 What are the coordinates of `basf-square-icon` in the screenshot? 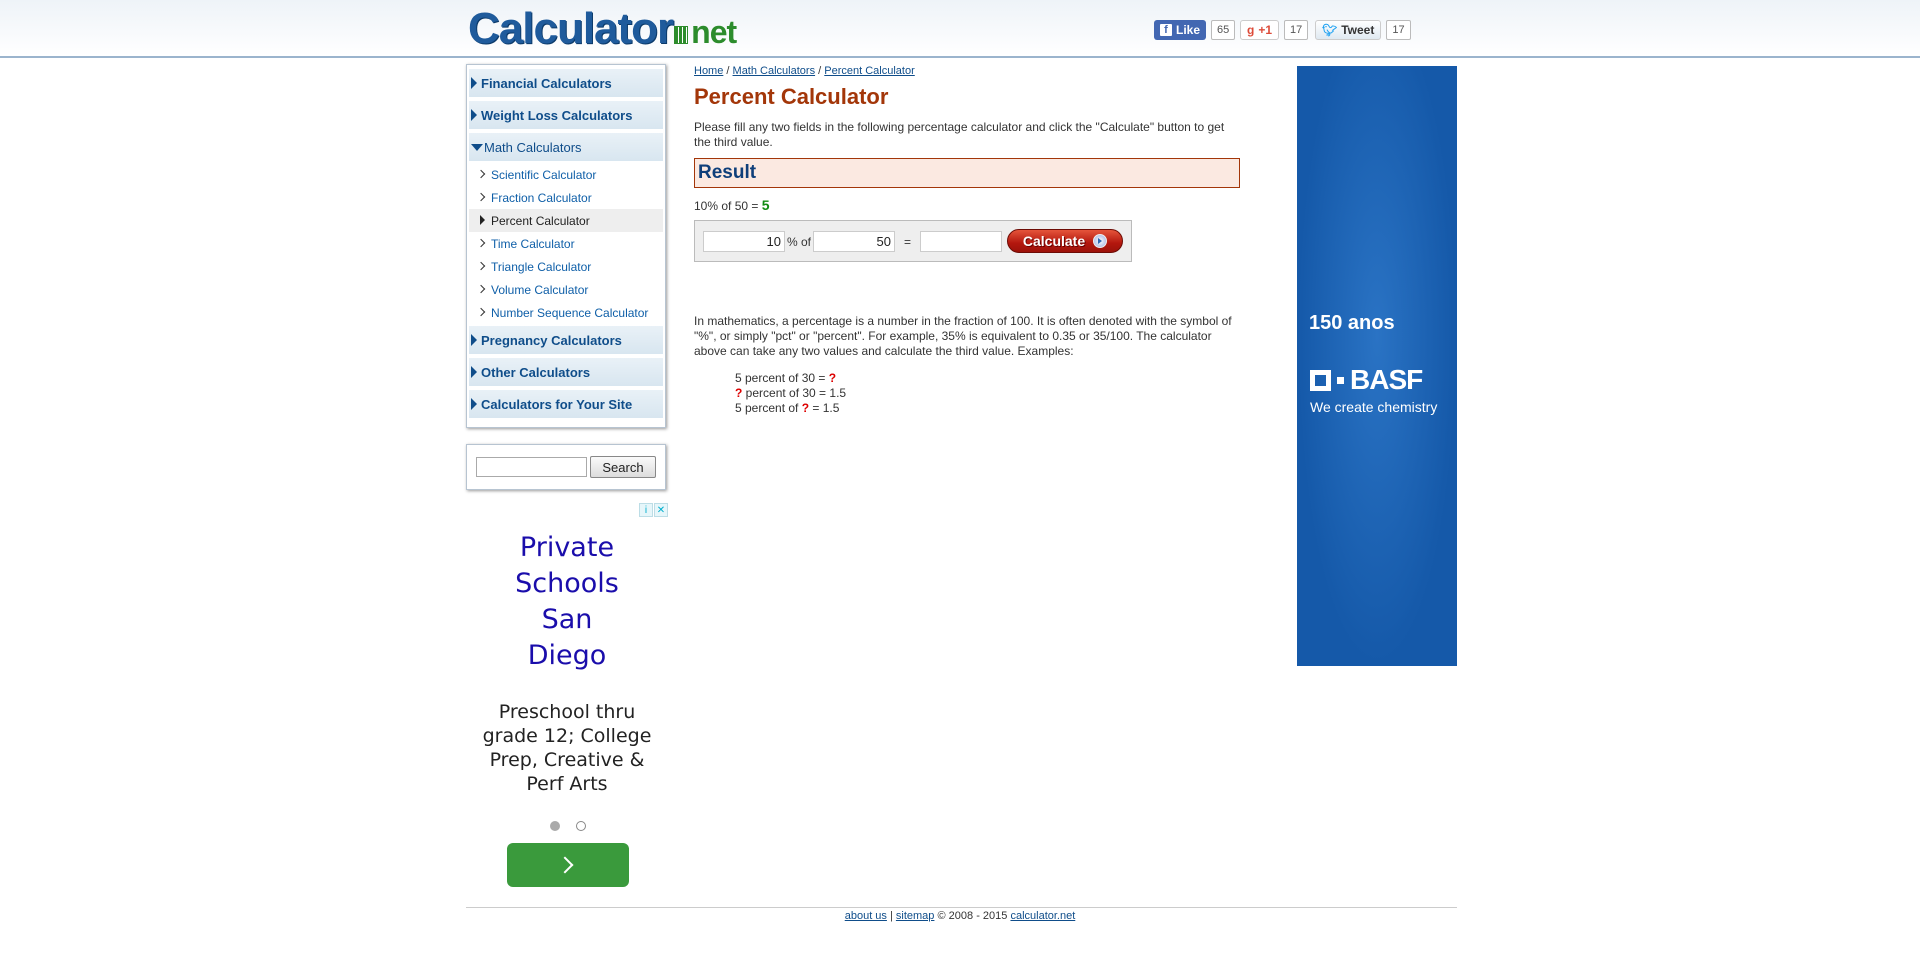 It's located at (1320, 380).